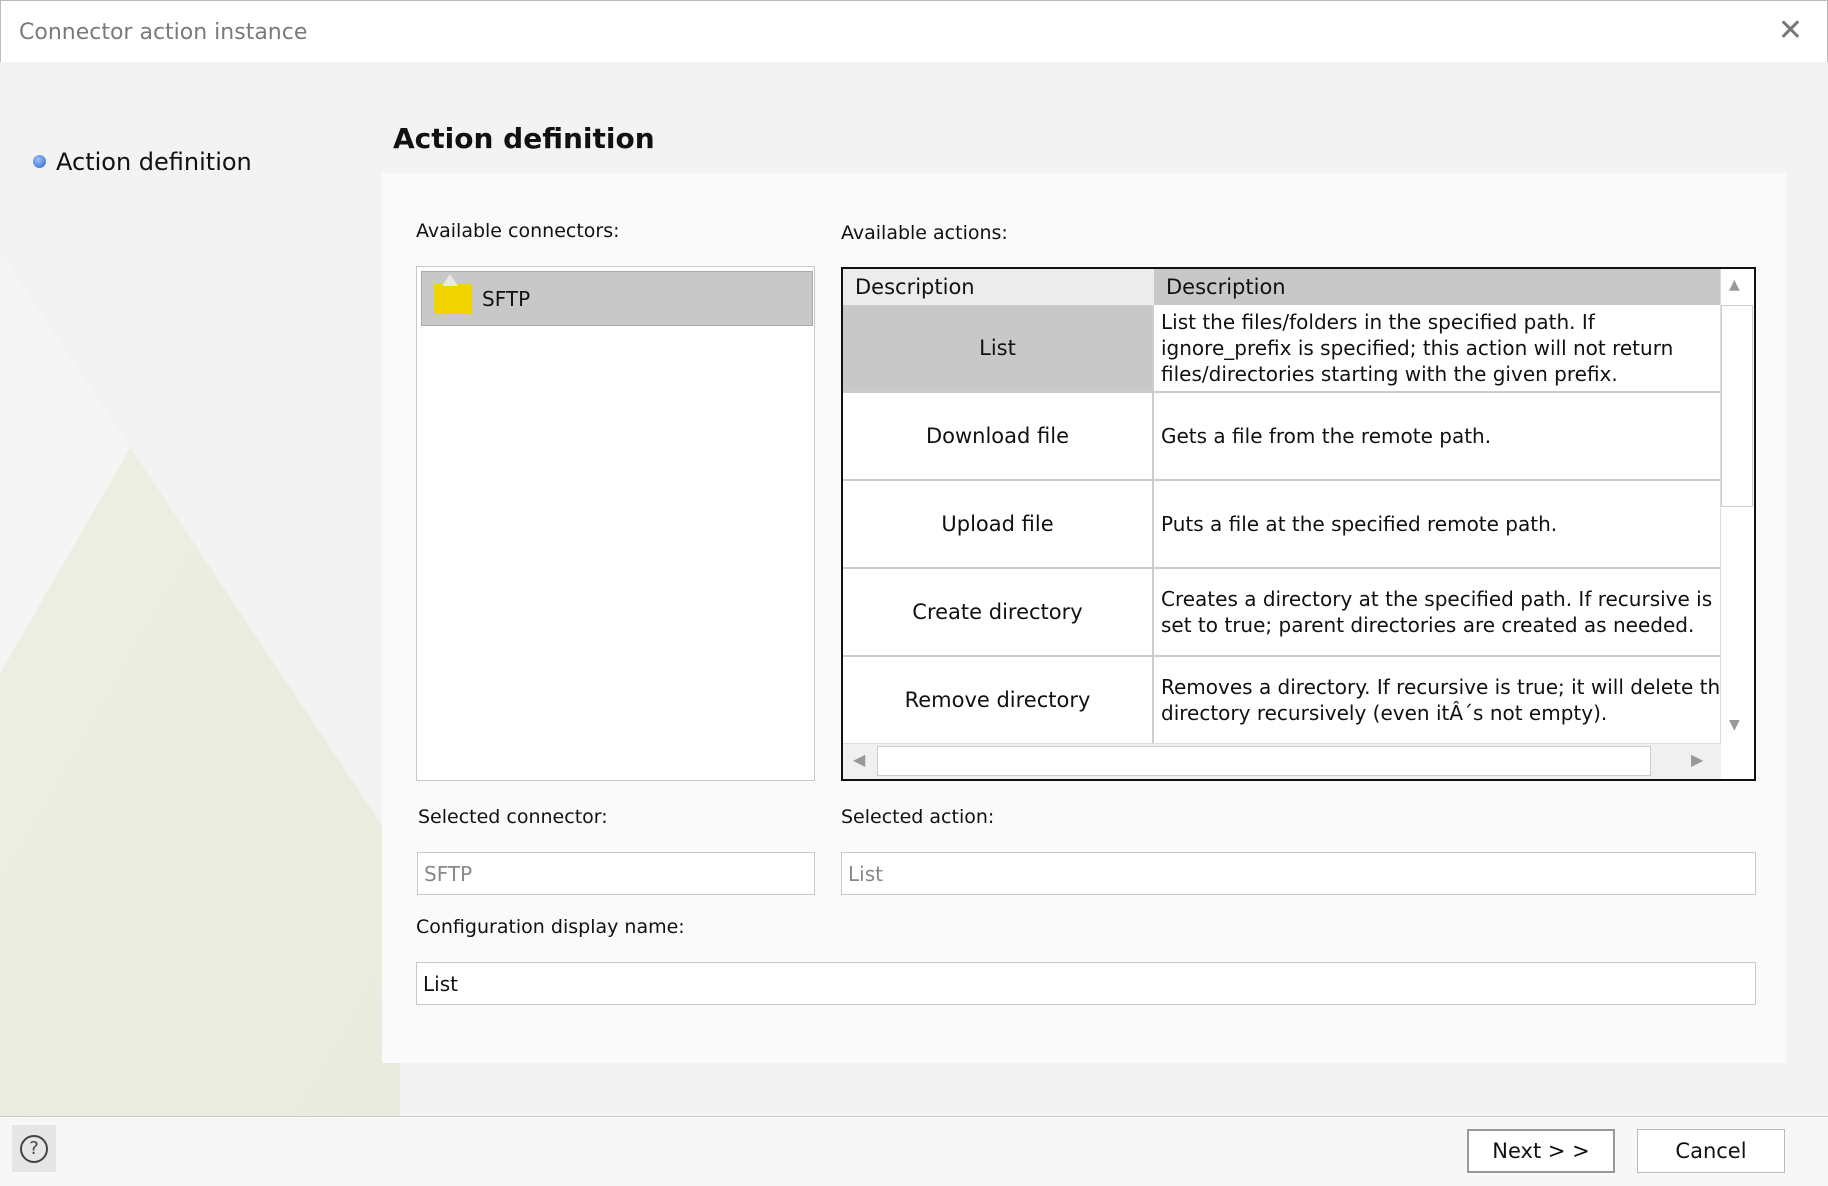  I want to click on connector-label: SFTP, so click(506, 298).